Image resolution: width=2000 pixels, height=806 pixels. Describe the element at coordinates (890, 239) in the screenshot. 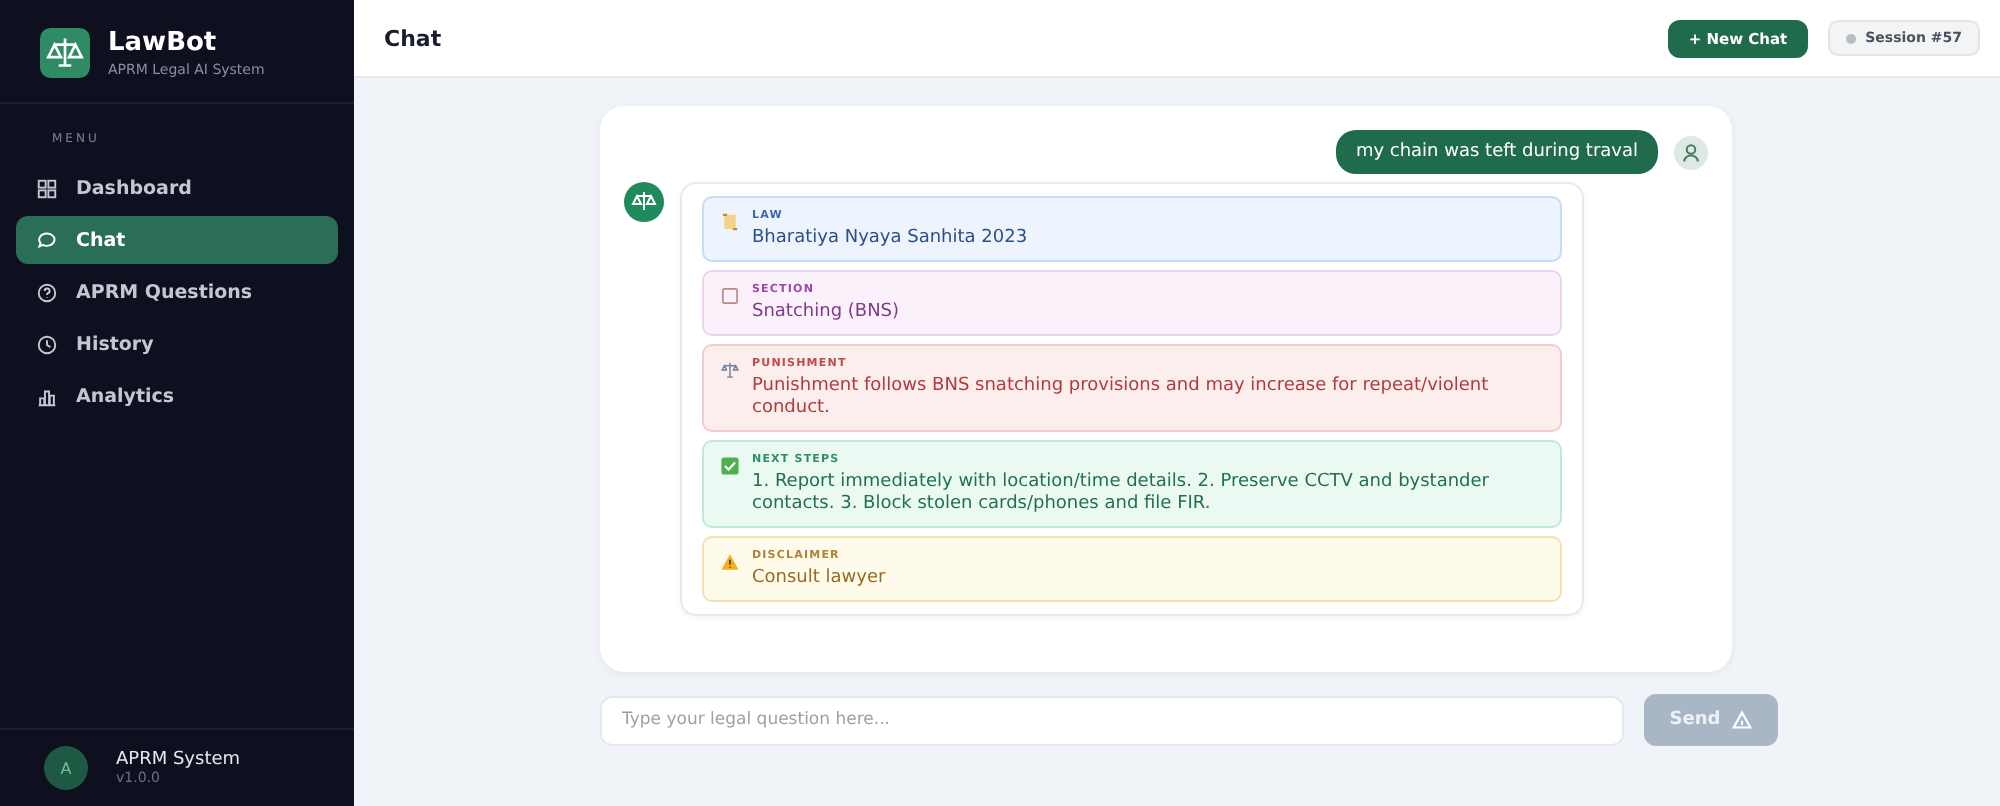

I see `section-text: Bharatiya Nyaya Sanhita 2023` at that location.